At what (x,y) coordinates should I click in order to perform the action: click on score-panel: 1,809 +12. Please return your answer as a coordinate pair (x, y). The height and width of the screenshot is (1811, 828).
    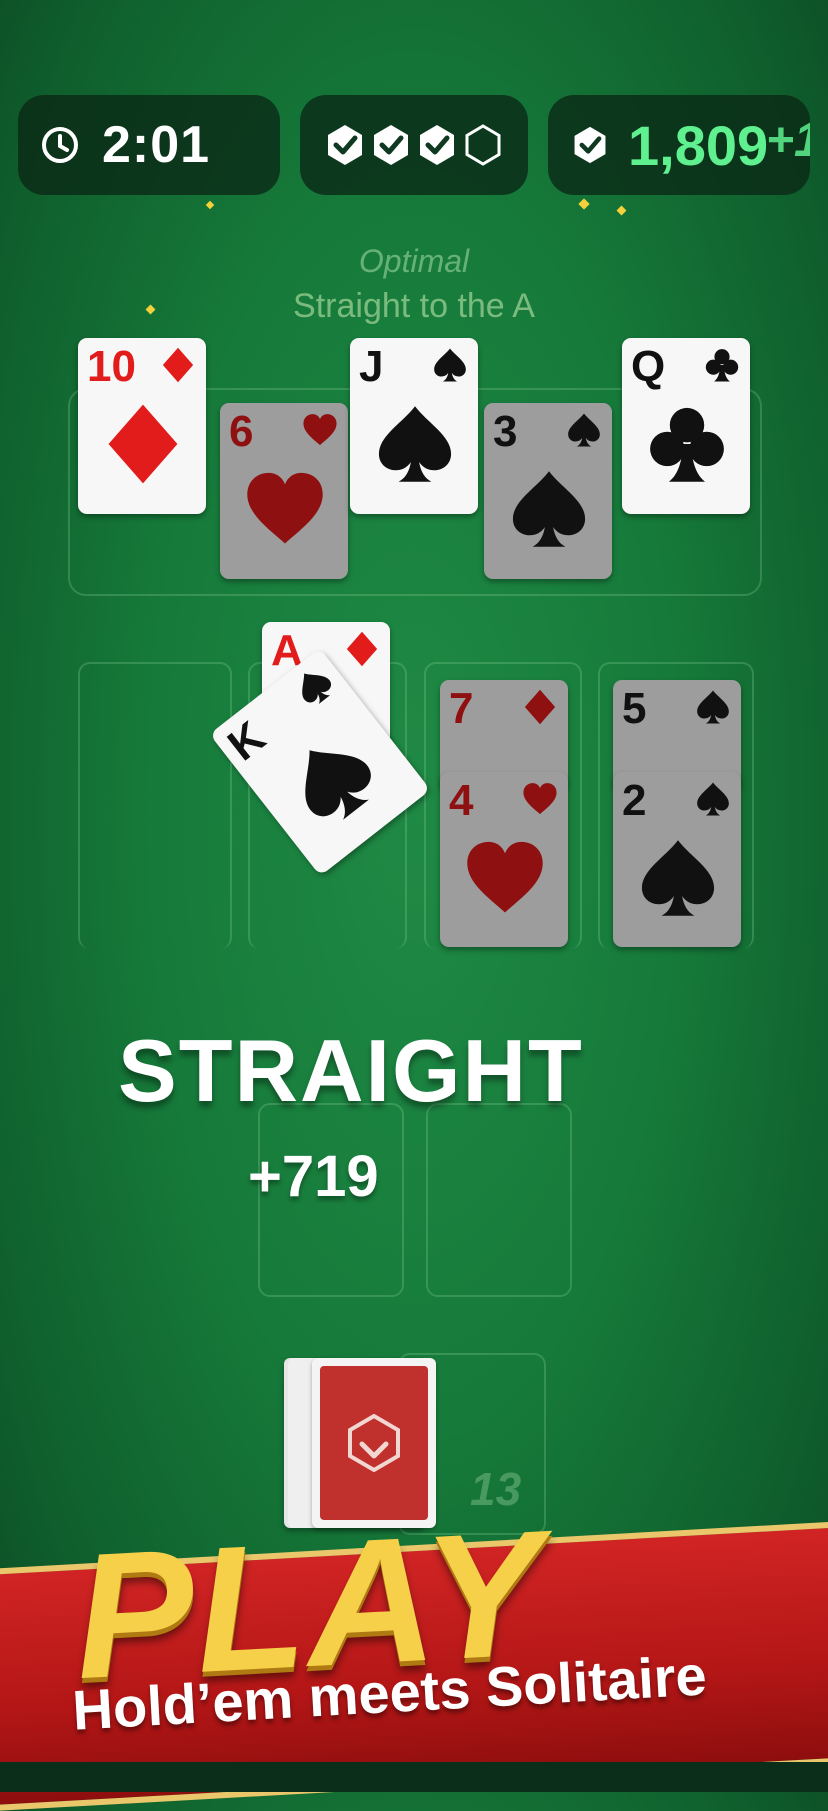
    Looking at the image, I should click on (679, 145).